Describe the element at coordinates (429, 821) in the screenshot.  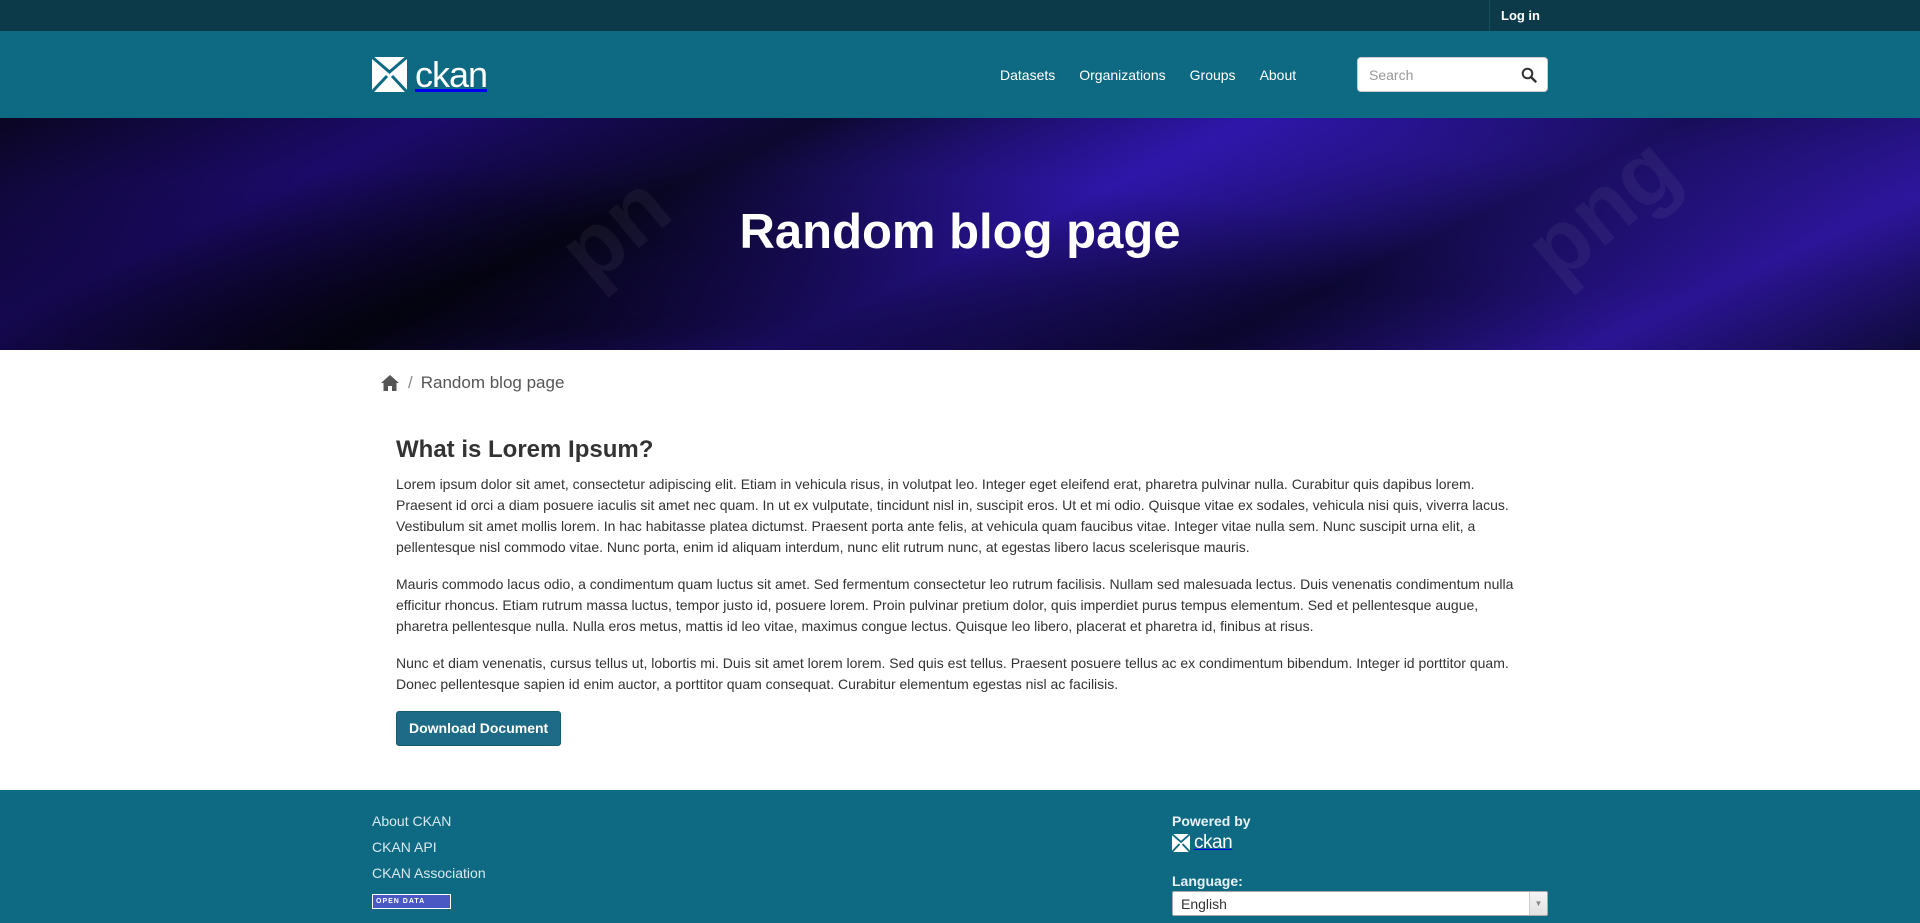
I see `footer-link-about-ckan: About CKAN` at that location.